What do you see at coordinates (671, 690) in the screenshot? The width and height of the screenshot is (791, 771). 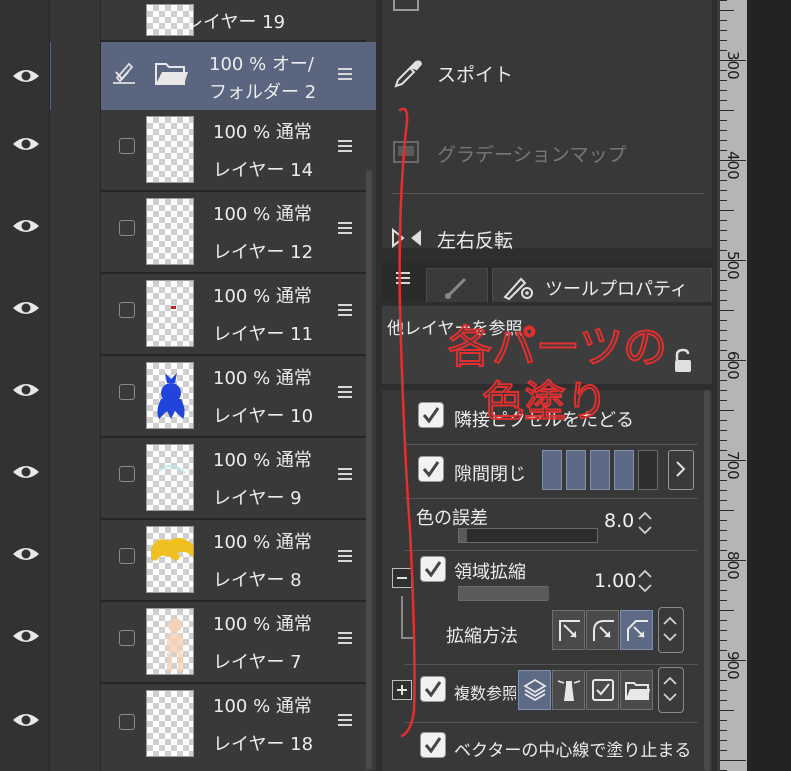 I see `multi-reference-spinner` at bounding box center [671, 690].